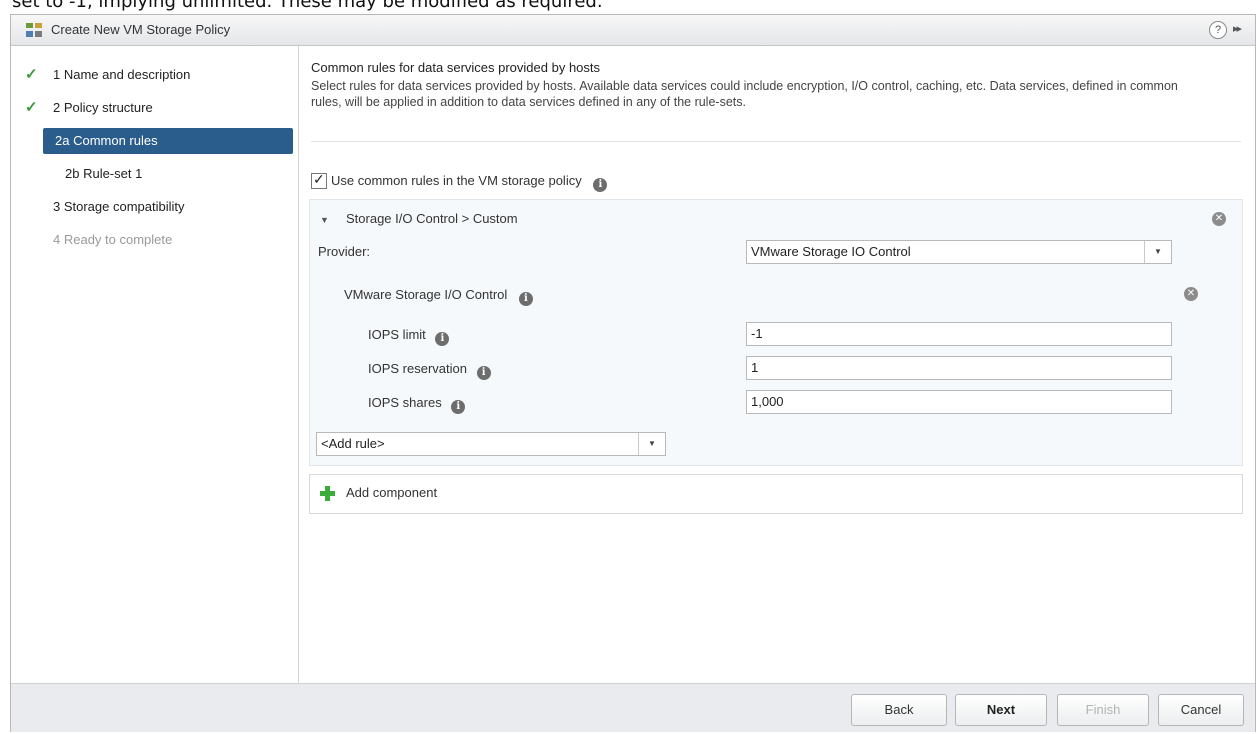 The image size is (1256, 734). Describe the element at coordinates (959, 402) in the screenshot. I see `iops-shares-input: 1,000` at that location.